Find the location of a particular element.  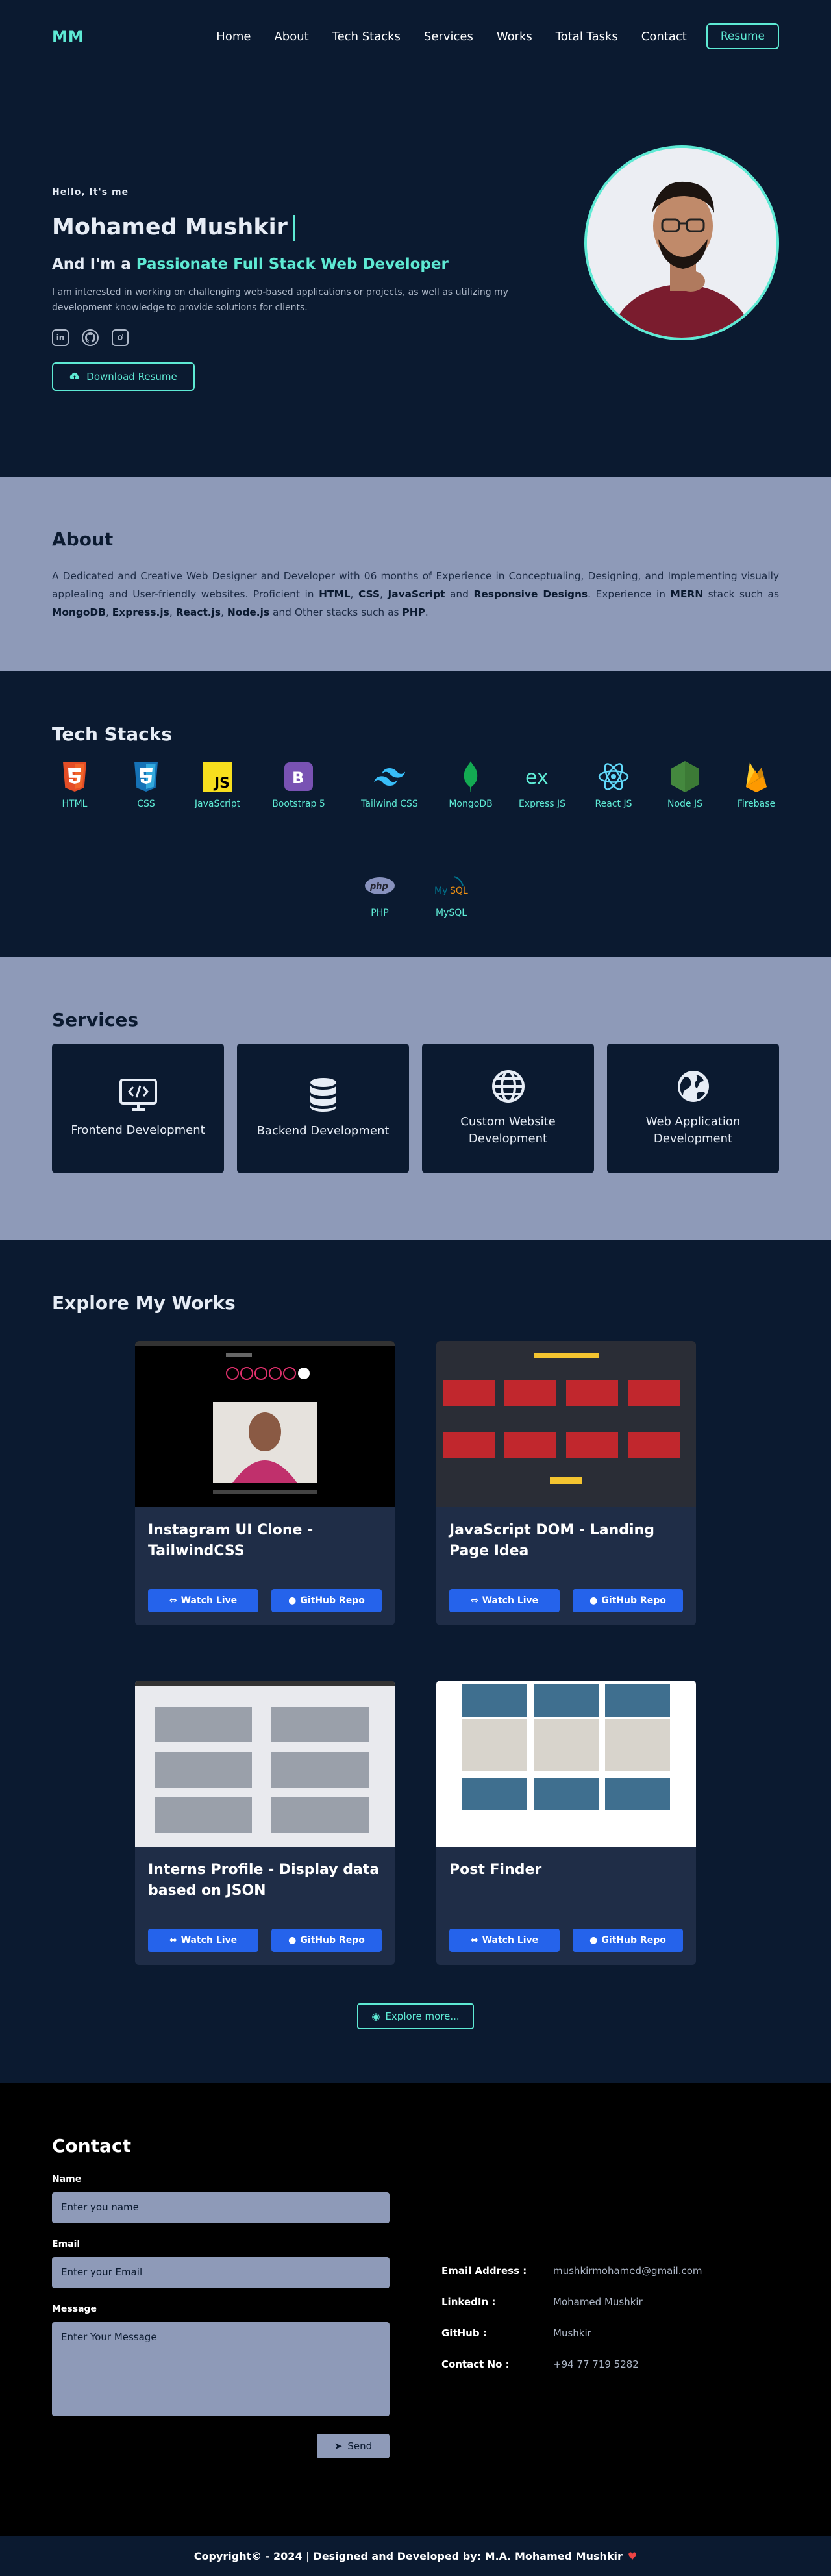

firebase-icon is located at coordinates (756, 777).